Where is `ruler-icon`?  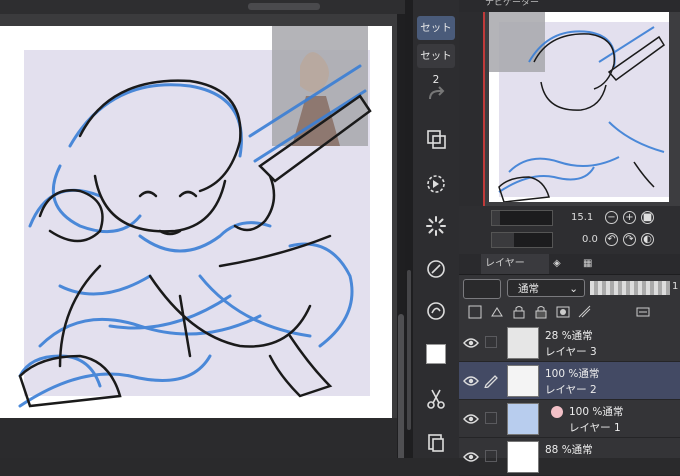 ruler-icon is located at coordinates (585, 312).